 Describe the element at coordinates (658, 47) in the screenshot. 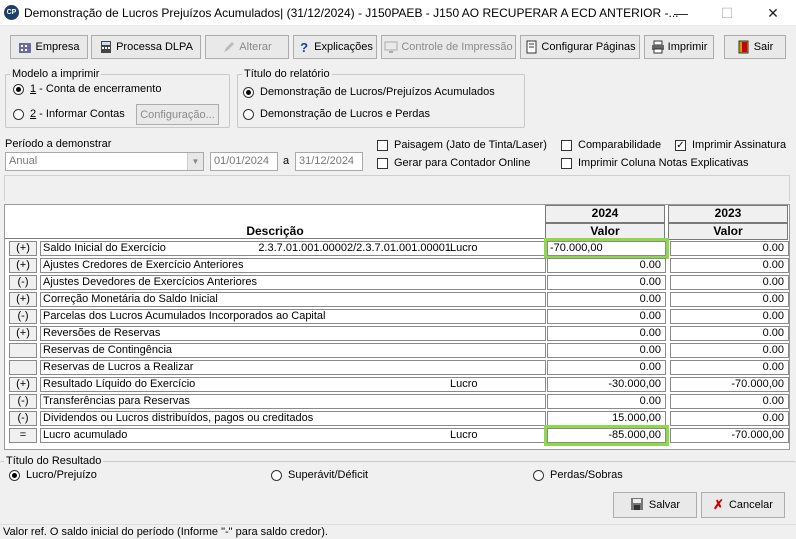

I see `printer-icon` at that location.